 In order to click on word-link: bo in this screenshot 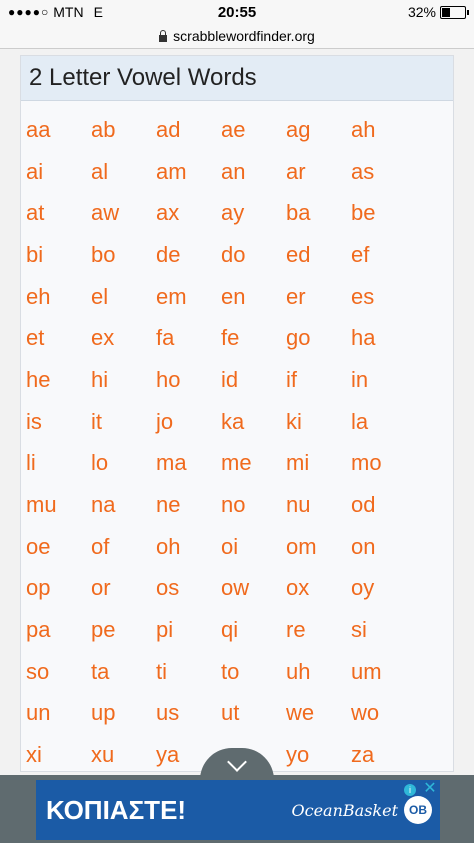, I will do `click(123, 255)`.